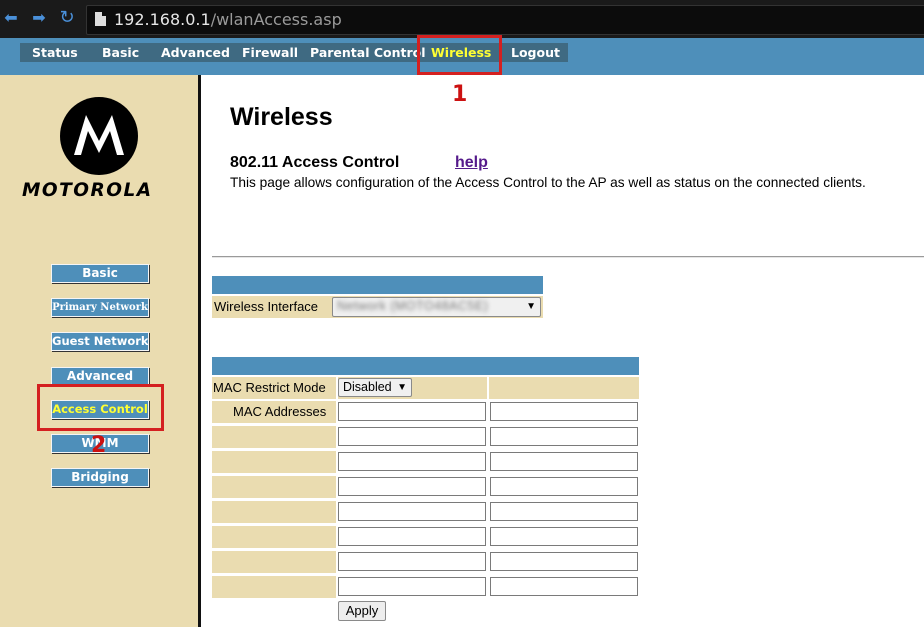 The width and height of the screenshot is (924, 627). What do you see at coordinates (195, 52) in the screenshot?
I see `menu-advanced: Advanced` at bounding box center [195, 52].